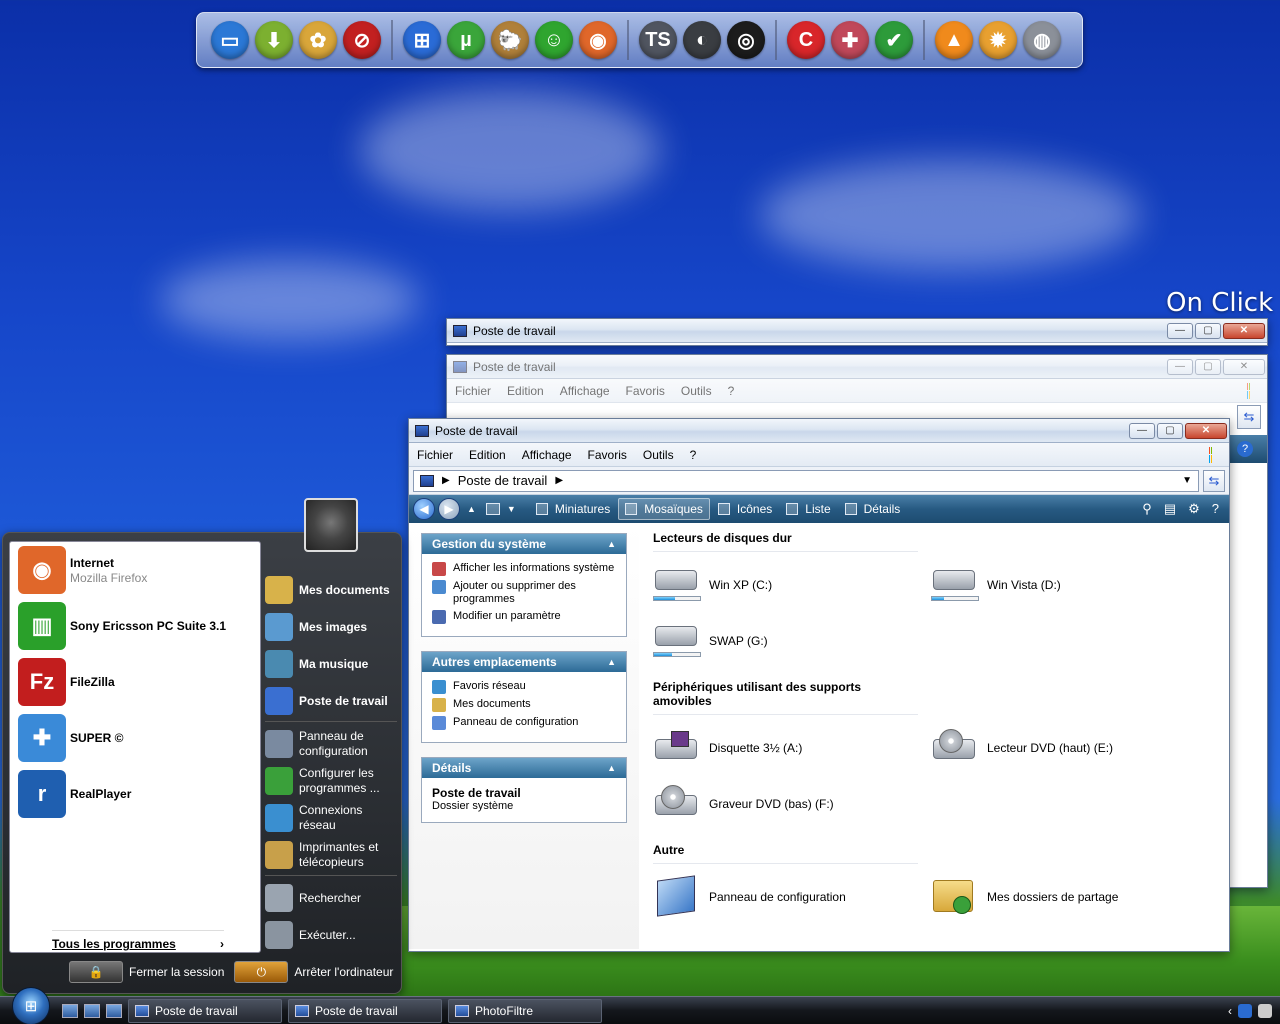  What do you see at coordinates (524, 544) in the screenshot?
I see `task-box-header: Gestion du système ▲` at bounding box center [524, 544].